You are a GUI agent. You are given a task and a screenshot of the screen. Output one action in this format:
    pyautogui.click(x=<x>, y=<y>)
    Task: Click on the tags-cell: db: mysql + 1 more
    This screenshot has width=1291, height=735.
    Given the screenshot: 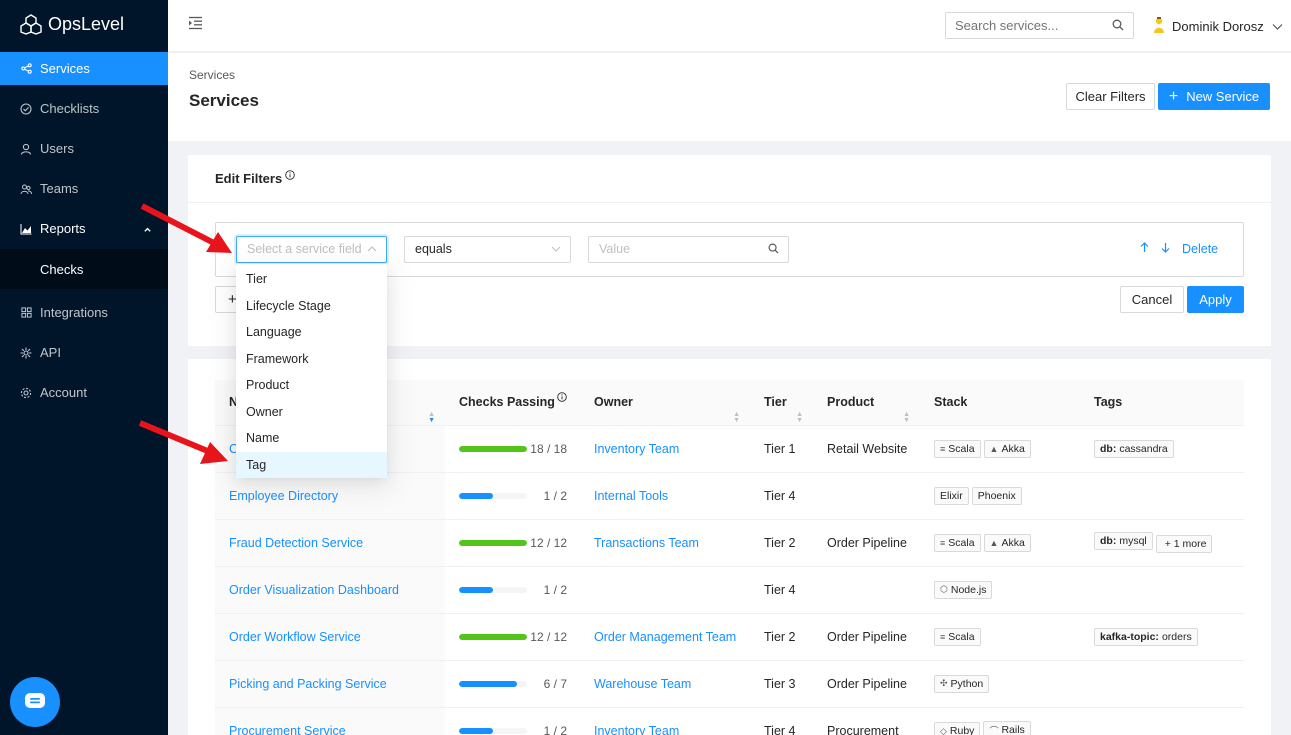 What is the action you would take?
    pyautogui.click(x=1162, y=543)
    